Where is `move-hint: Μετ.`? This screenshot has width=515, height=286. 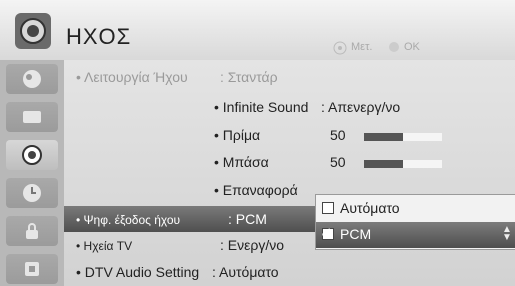 move-hint: Μετ. is located at coordinates (362, 47).